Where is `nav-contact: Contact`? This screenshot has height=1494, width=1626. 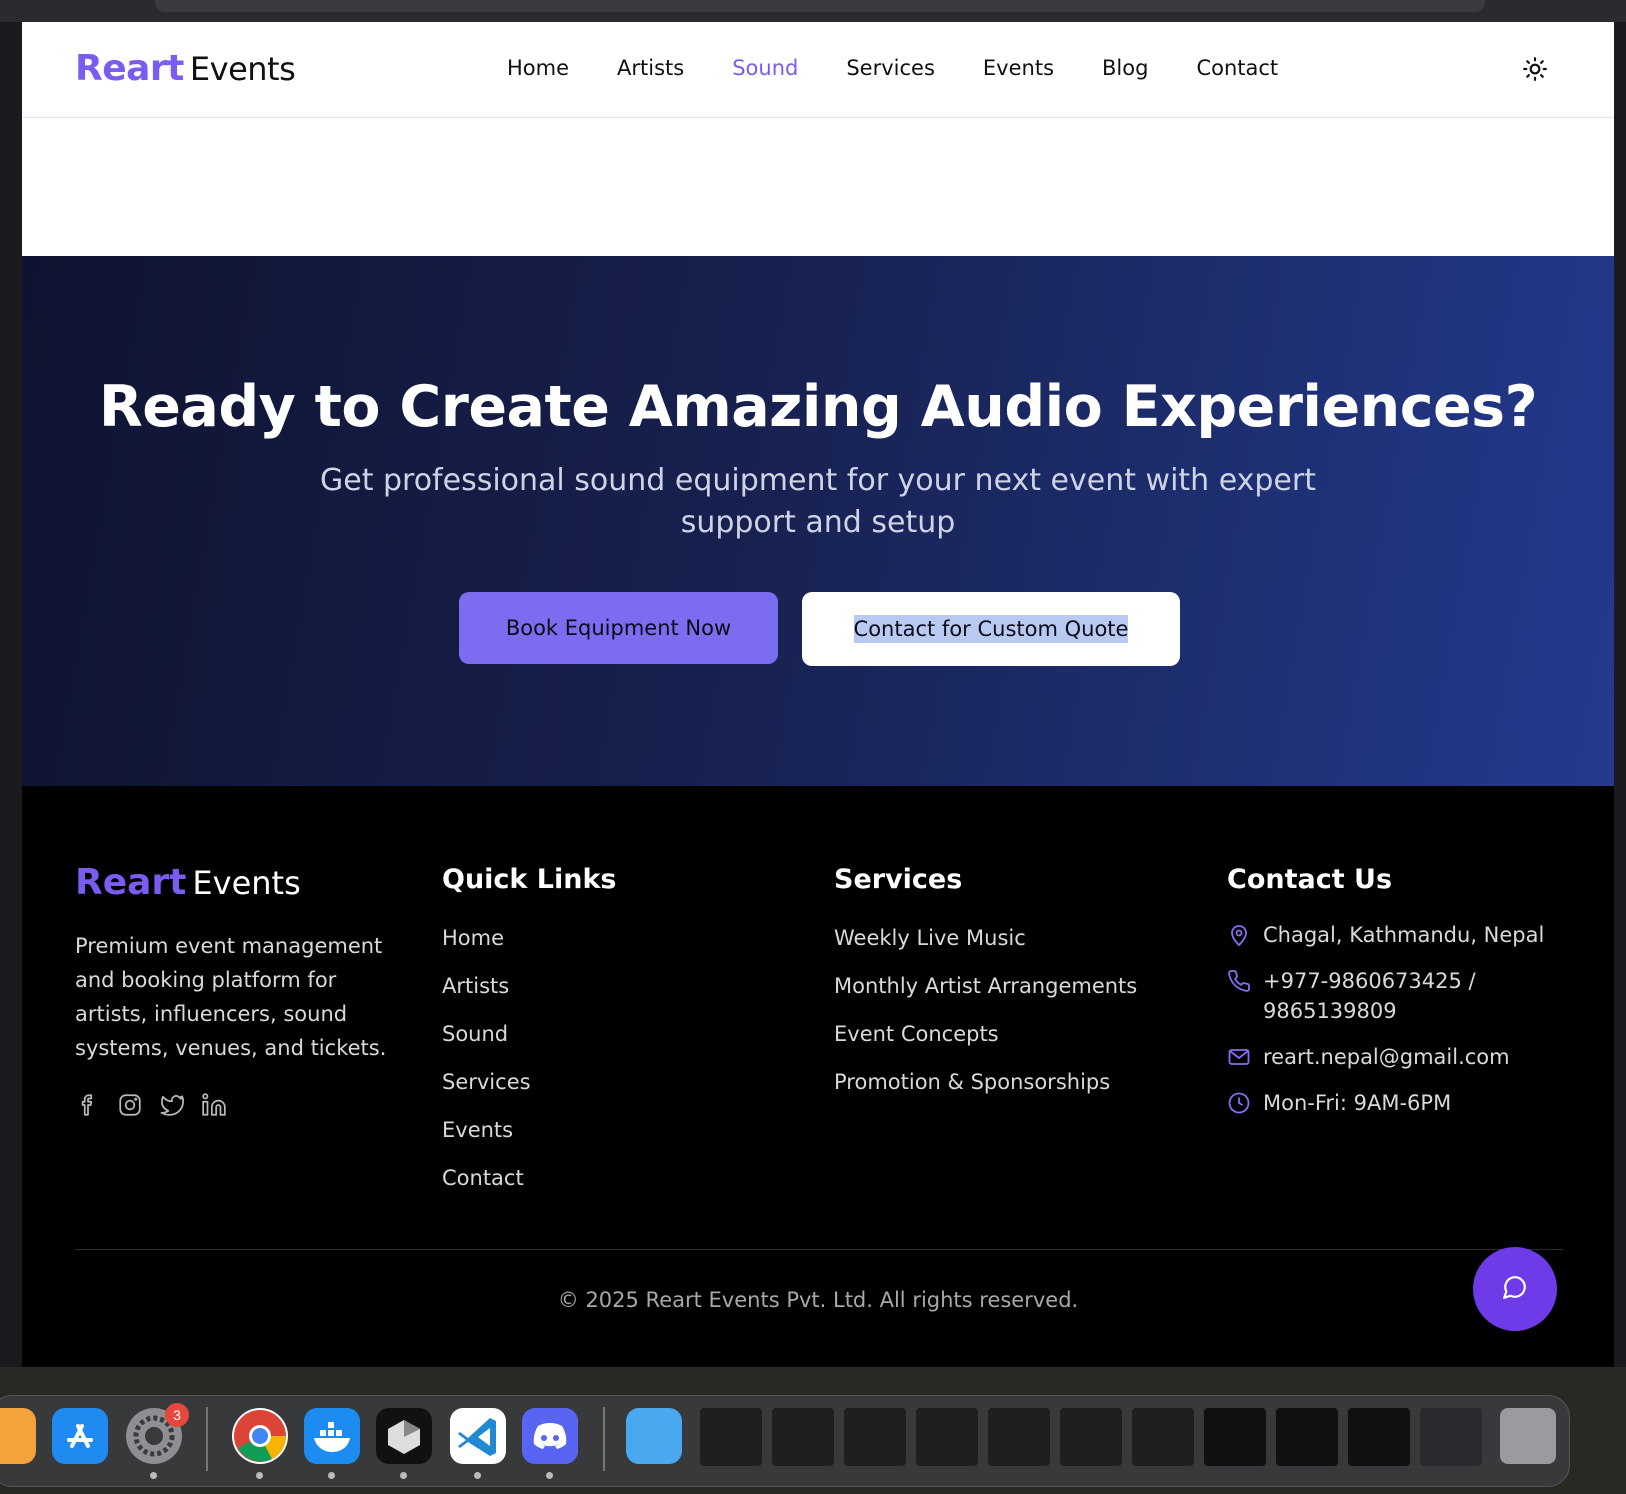 nav-contact: Contact is located at coordinates (1237, 68).